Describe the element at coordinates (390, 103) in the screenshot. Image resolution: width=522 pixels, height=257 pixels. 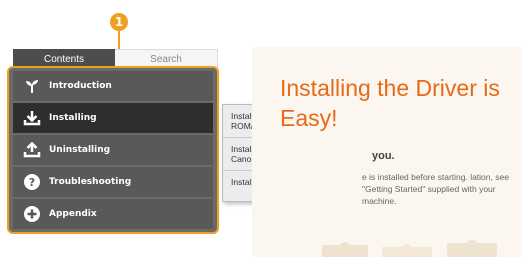
I see `preview-title: Installing the Driver is Easy!` at that location.